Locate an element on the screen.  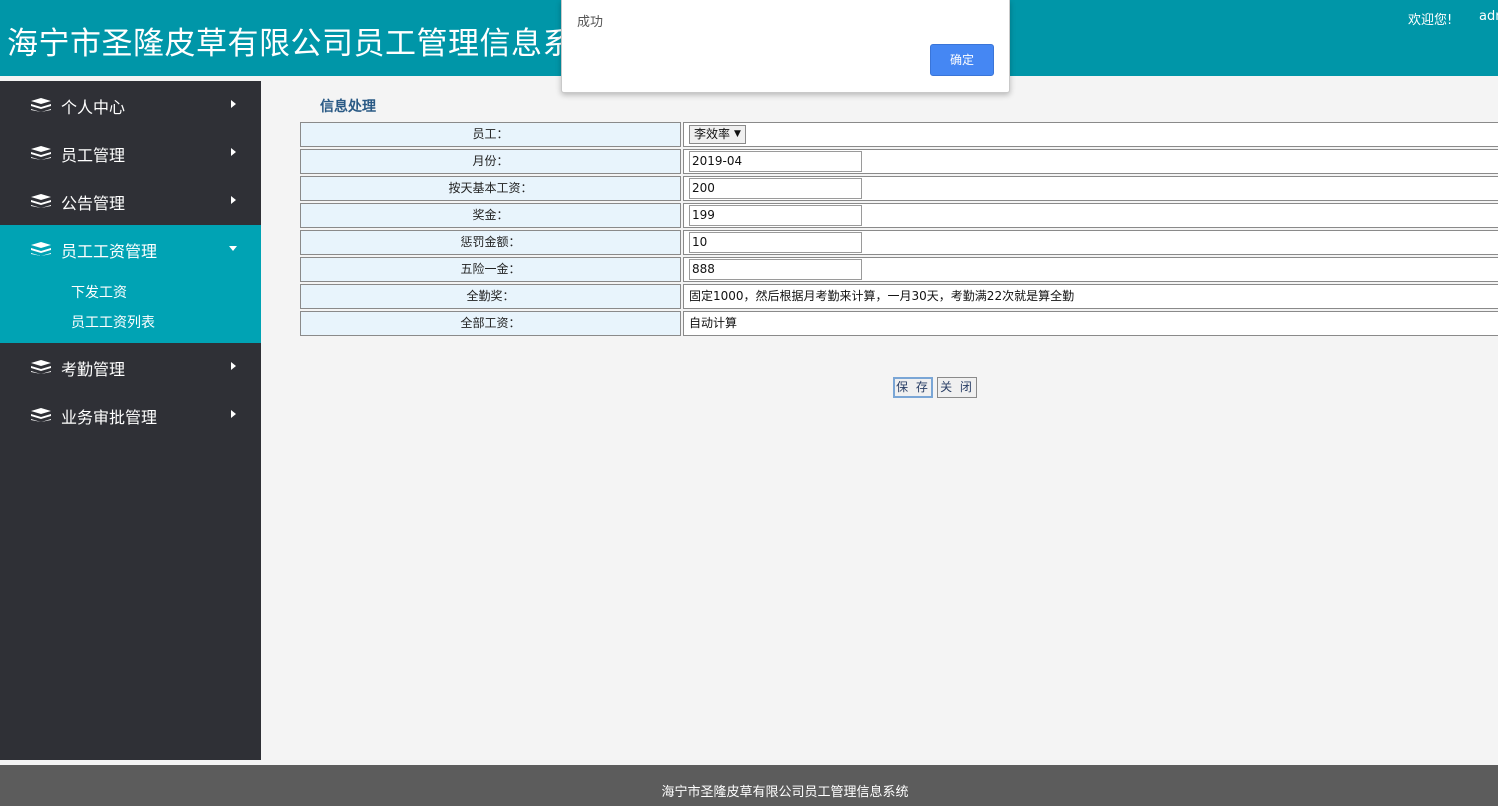
dialog-message: 成功 is located at coordinates (590, 22).